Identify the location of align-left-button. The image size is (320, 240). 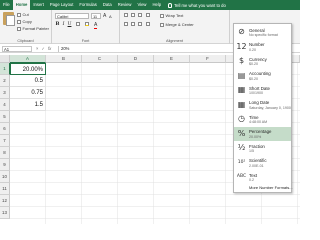
(126, 24).